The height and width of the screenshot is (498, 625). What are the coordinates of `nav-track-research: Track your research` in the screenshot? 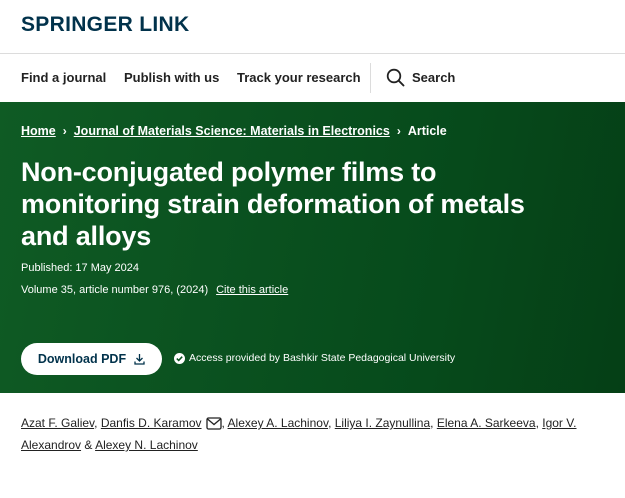 It's located at (299, 77).